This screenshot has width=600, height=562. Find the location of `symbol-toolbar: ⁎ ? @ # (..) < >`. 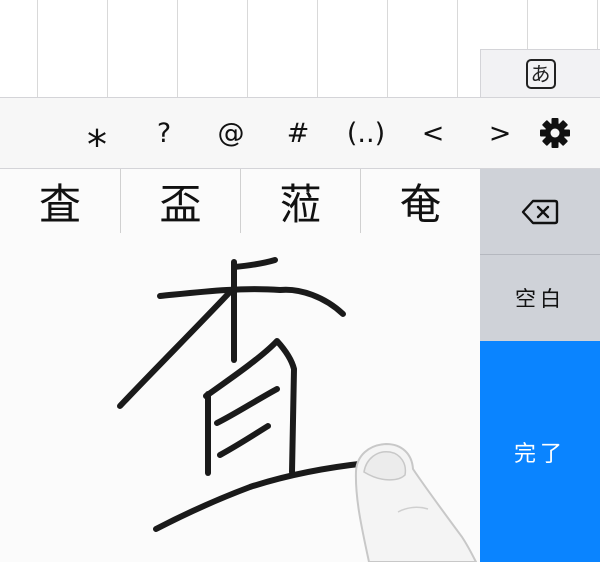

symbol-toolbar: ⁎ ? @ # (..) < > is located at coordinates (300, 133).